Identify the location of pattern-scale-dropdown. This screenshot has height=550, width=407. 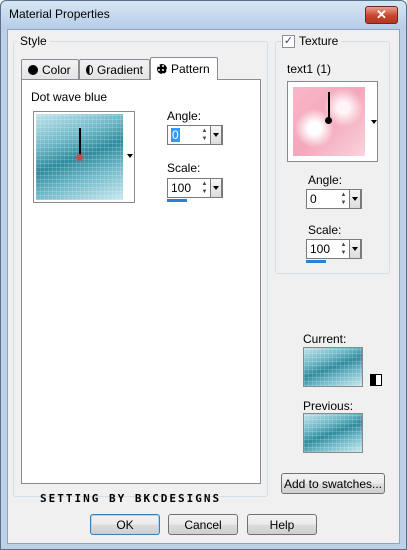
(216, 188).